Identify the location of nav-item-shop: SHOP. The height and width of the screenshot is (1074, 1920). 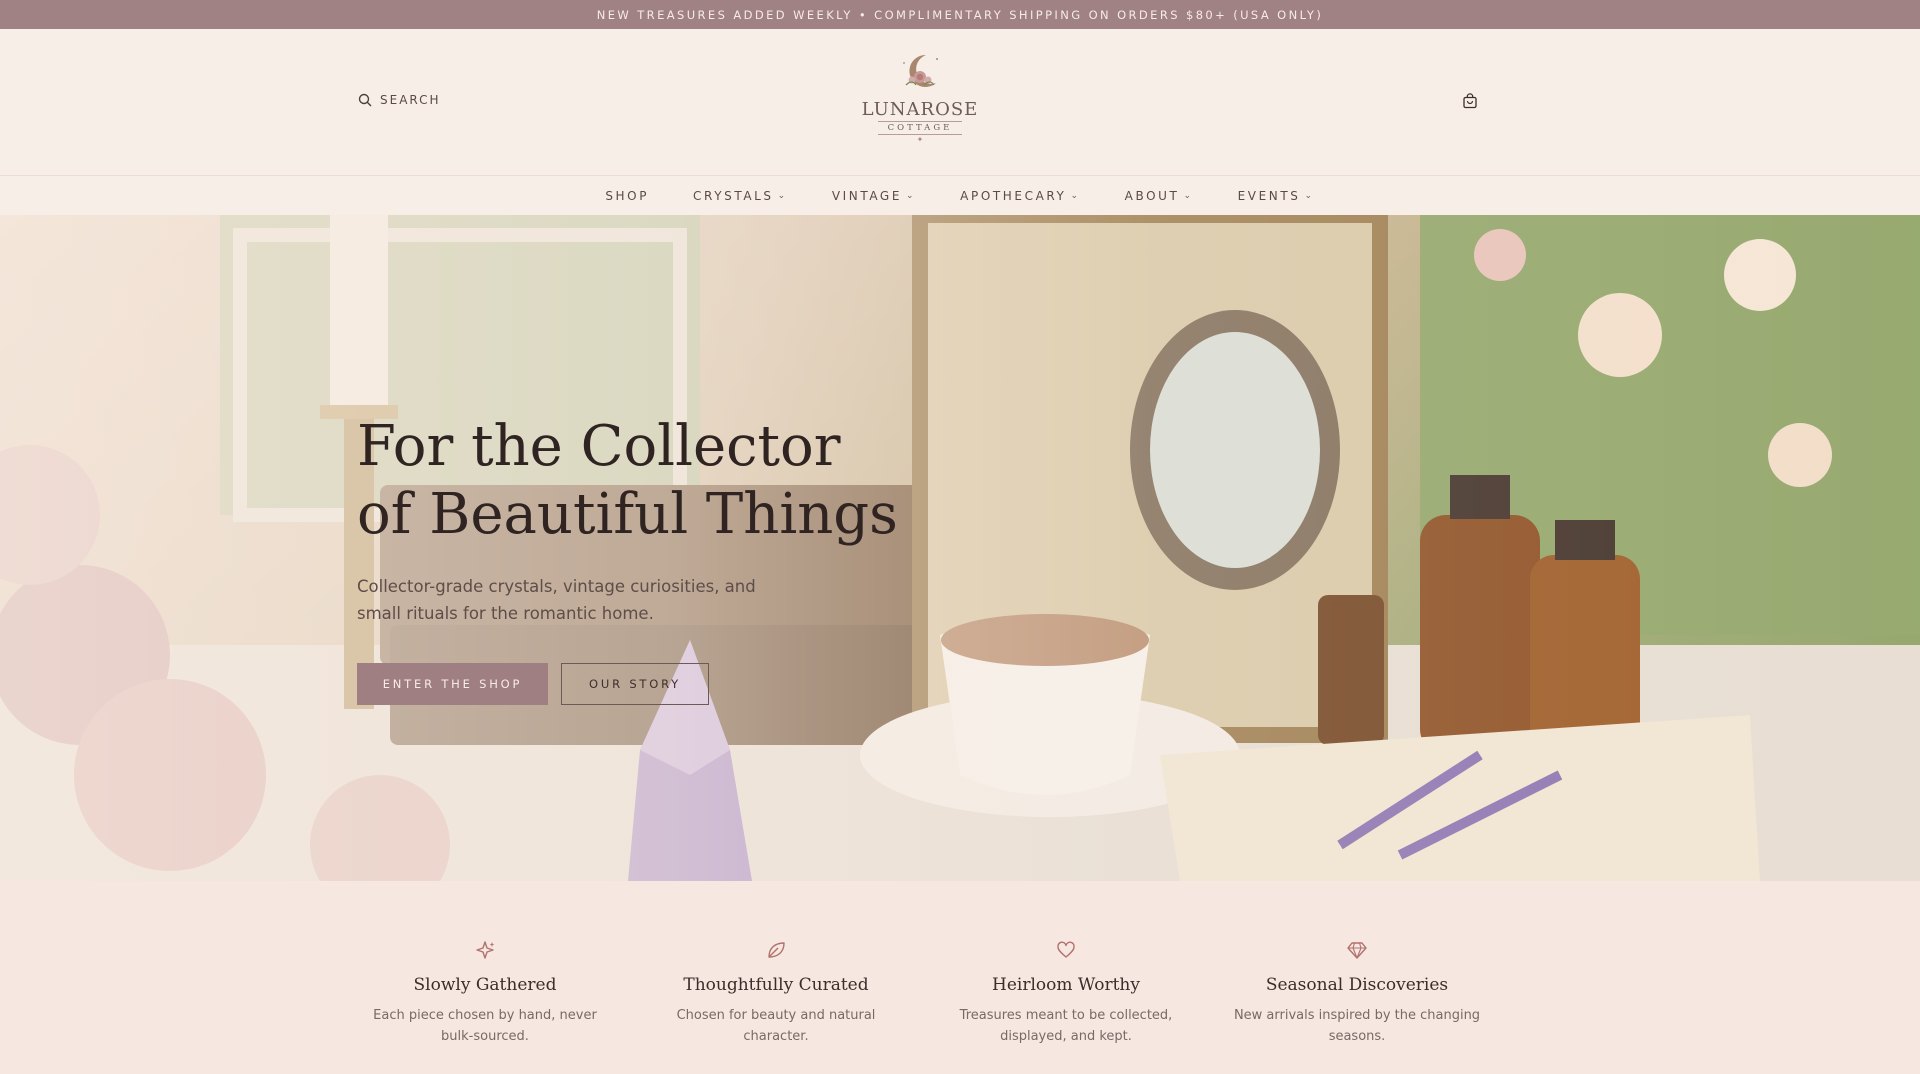
(627, 196).